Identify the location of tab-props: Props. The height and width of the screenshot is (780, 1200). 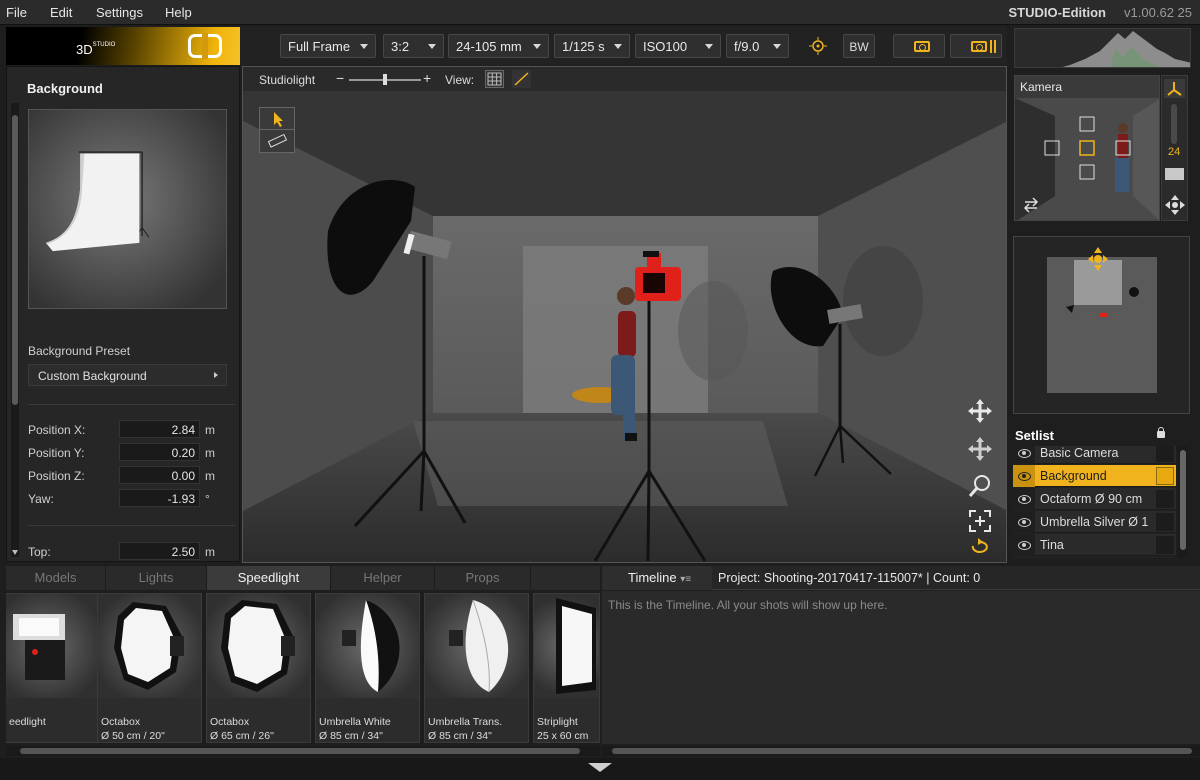
(483, 578).